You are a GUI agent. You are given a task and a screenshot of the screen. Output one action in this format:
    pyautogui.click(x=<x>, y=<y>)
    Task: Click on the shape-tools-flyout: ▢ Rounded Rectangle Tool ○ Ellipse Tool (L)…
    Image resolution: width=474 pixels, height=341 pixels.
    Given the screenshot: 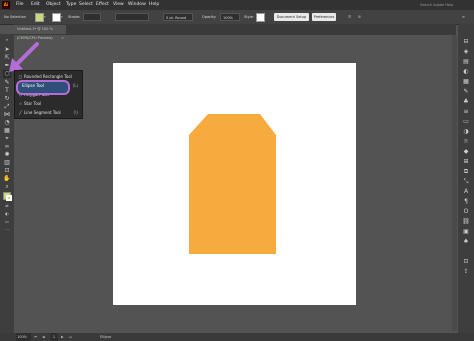 What is the action you would take?
    pyautogui.click(x=48, y=94)
    